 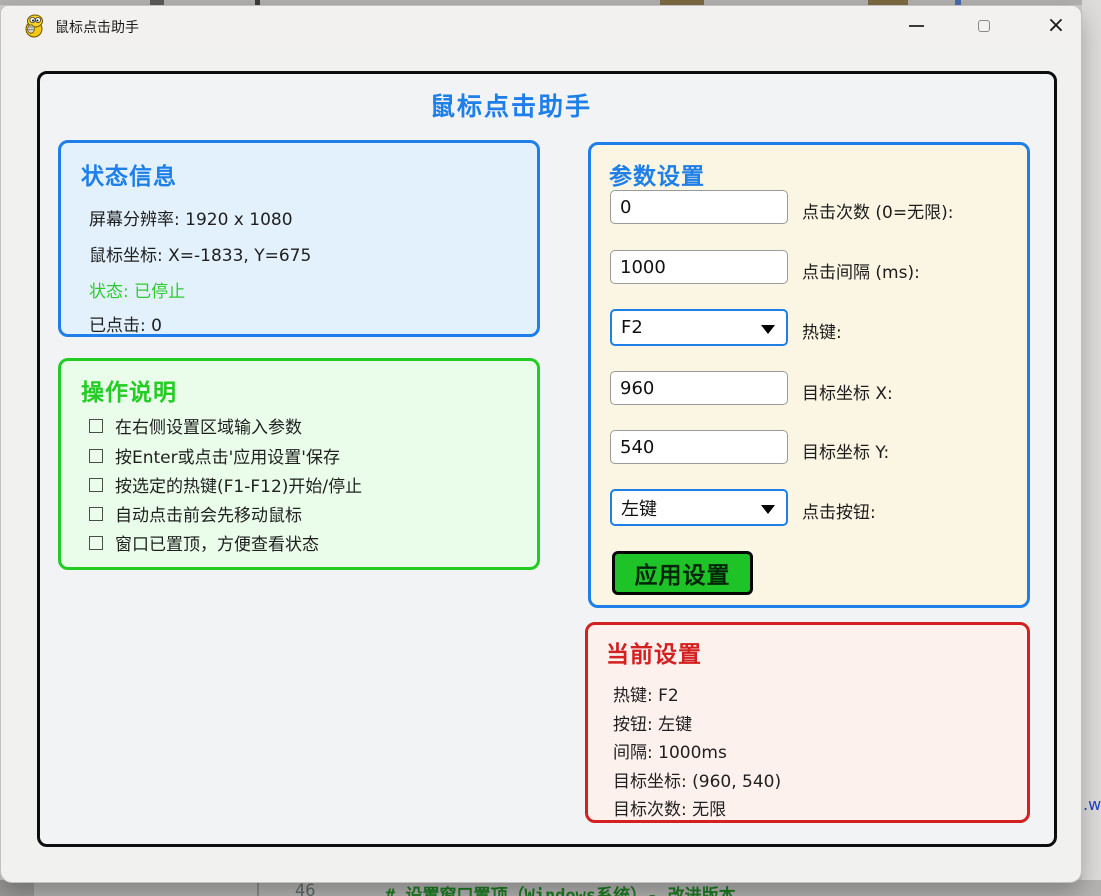 What do you see at coordinates (541, 26) in the screenshot?
I see `title-bar: 鼠标点击助手 ×` at bounding box center [541, 26].